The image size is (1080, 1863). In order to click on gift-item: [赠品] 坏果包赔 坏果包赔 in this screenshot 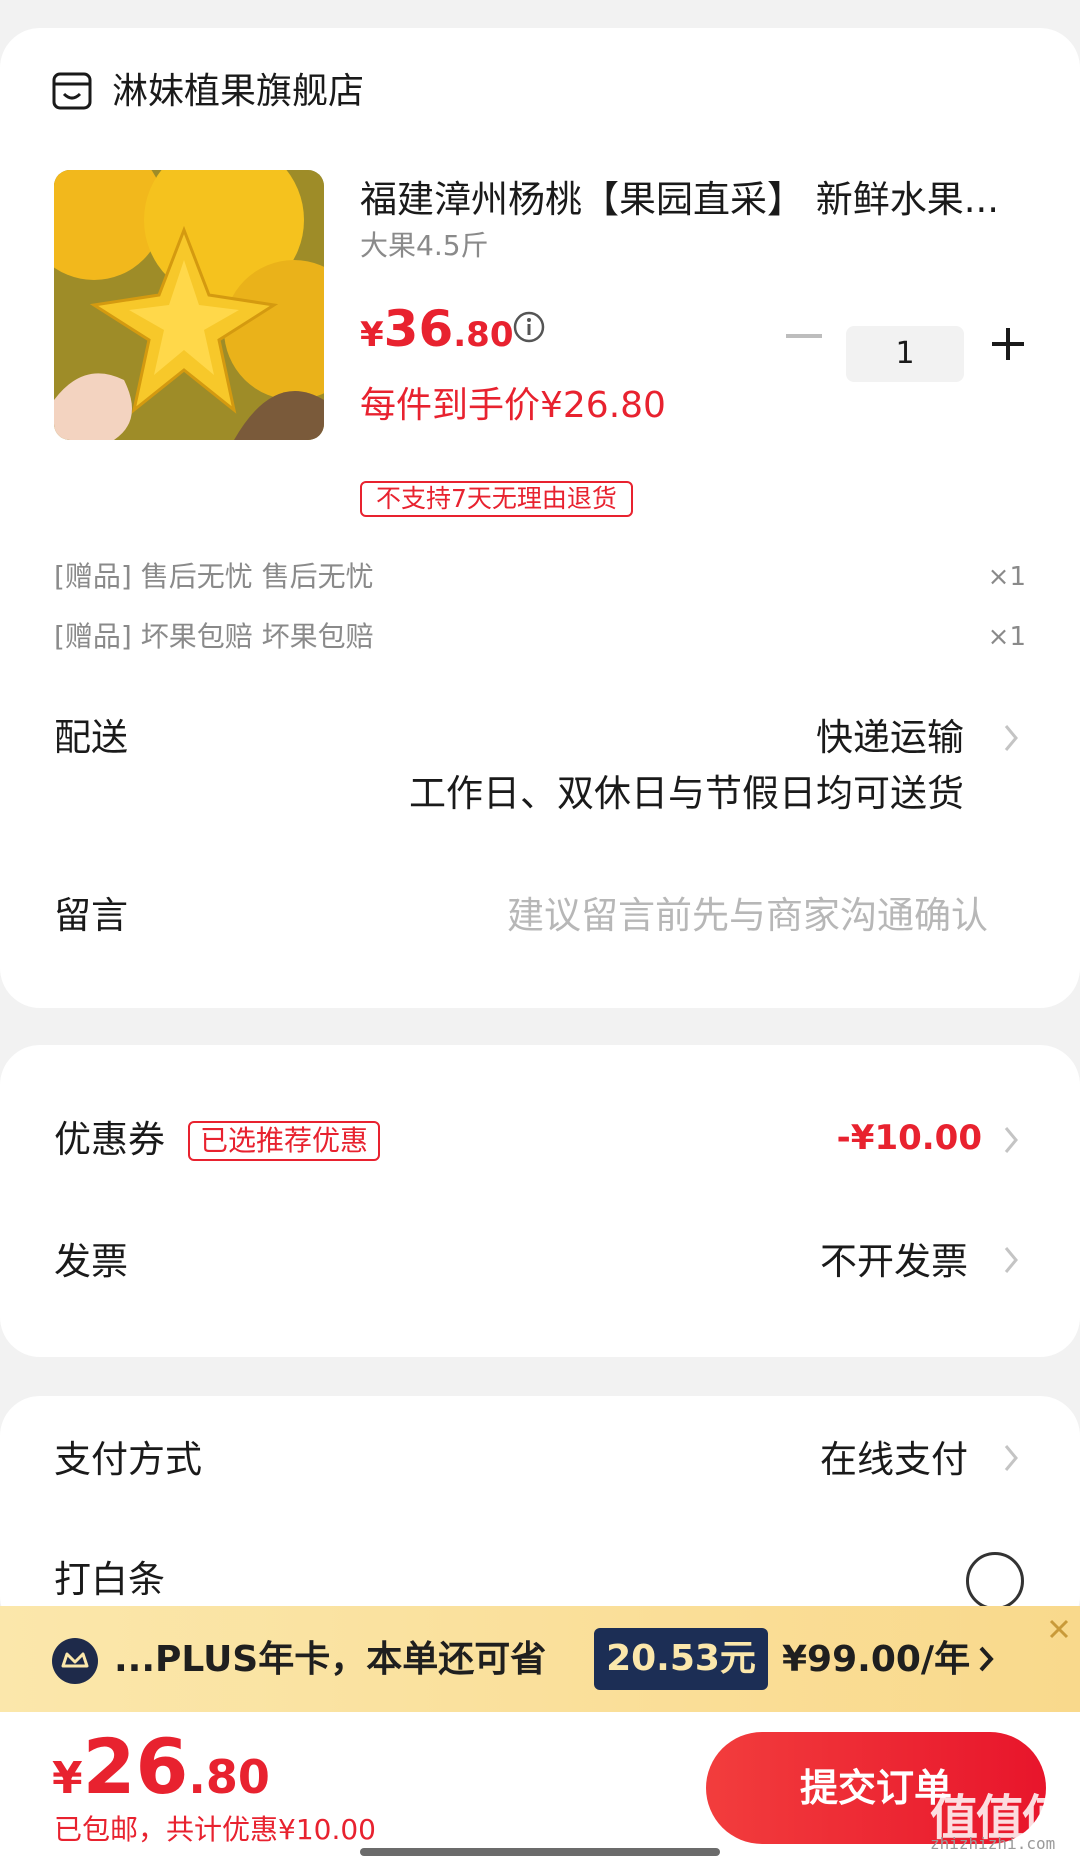, I will do `click(214, 636)`.